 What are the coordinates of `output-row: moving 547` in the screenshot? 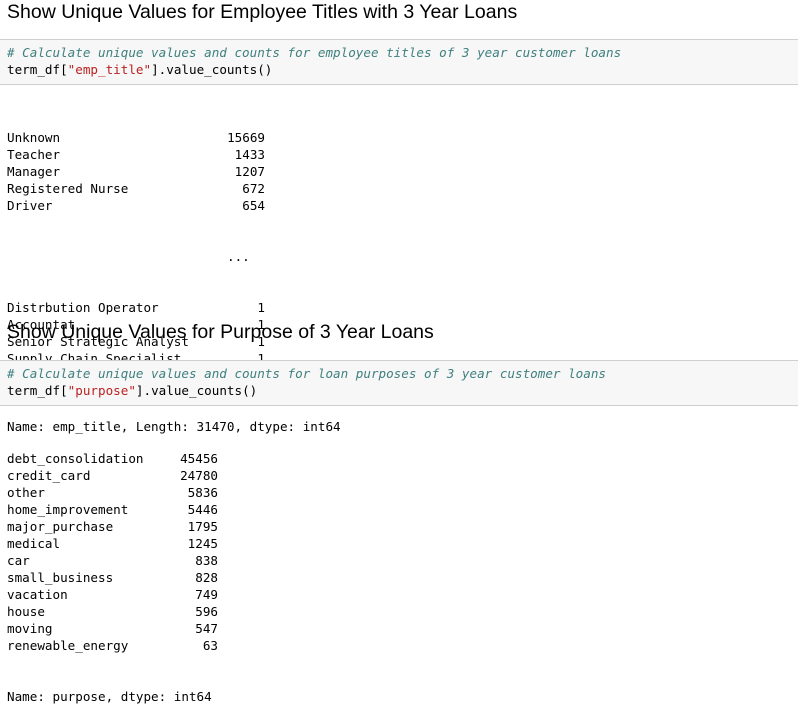 It's located at (112, 628).